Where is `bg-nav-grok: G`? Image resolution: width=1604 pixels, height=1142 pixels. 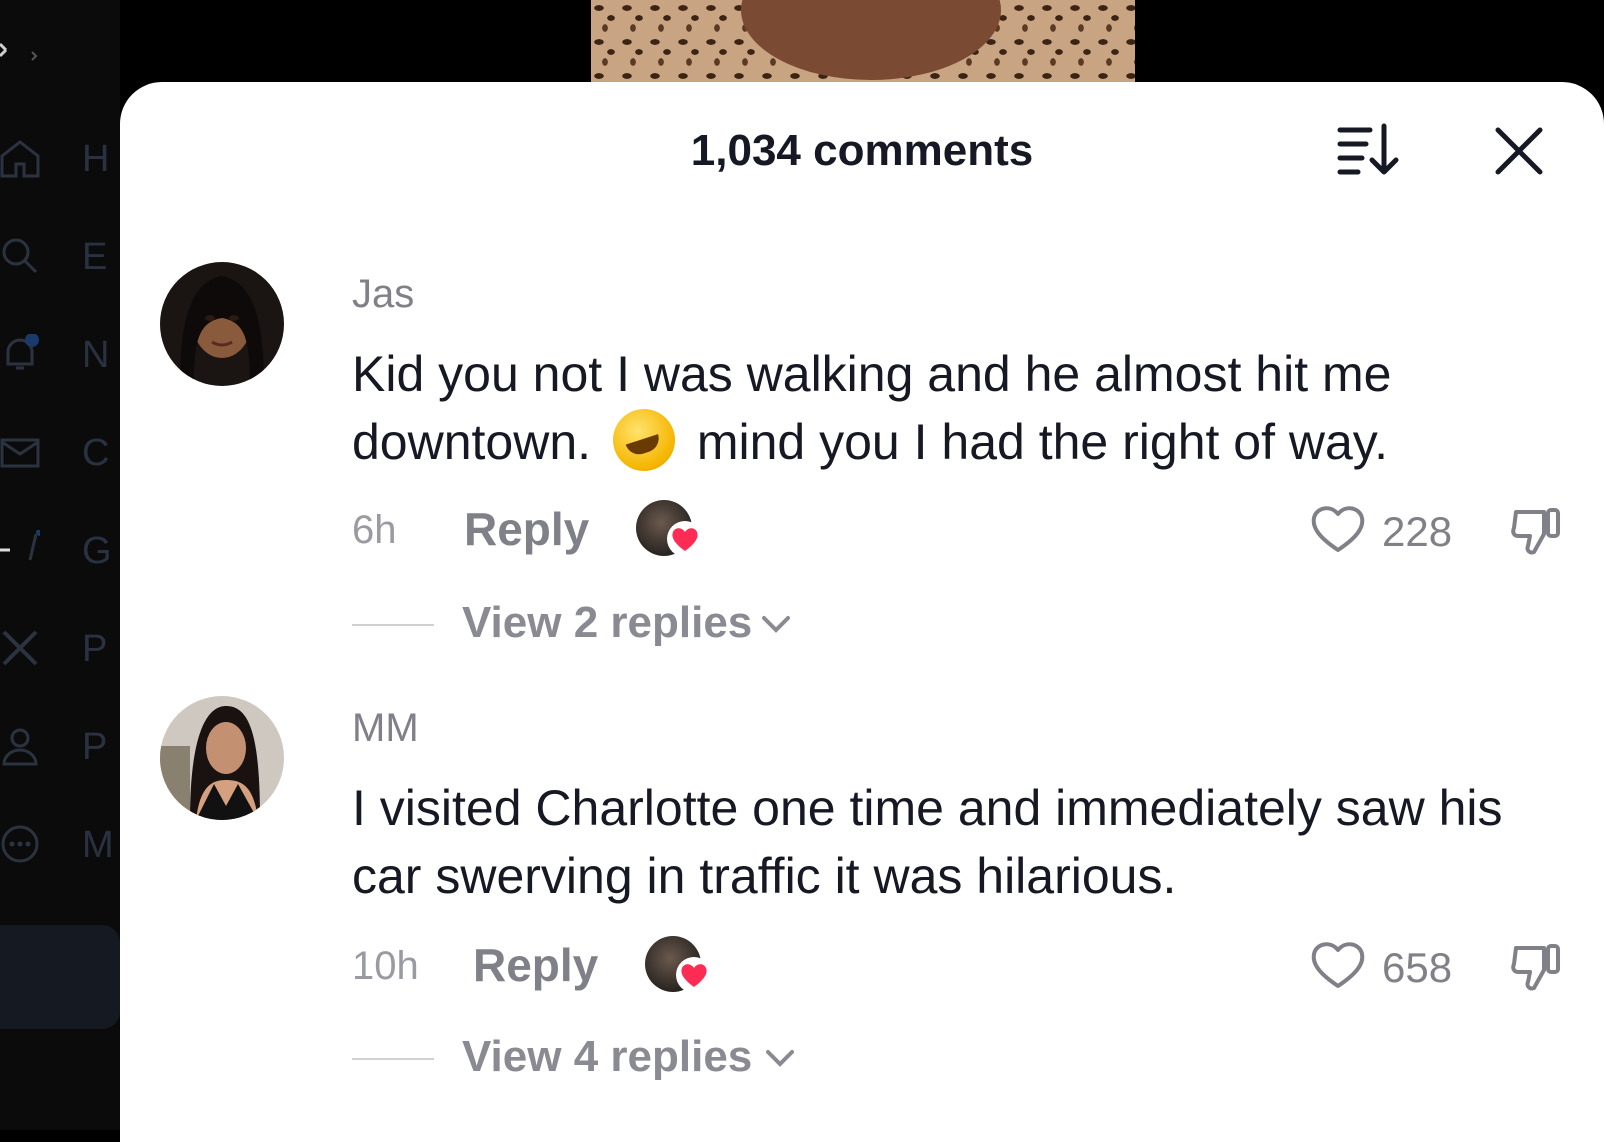
bg-nav-grok: G is located at coordinates (60, 552).